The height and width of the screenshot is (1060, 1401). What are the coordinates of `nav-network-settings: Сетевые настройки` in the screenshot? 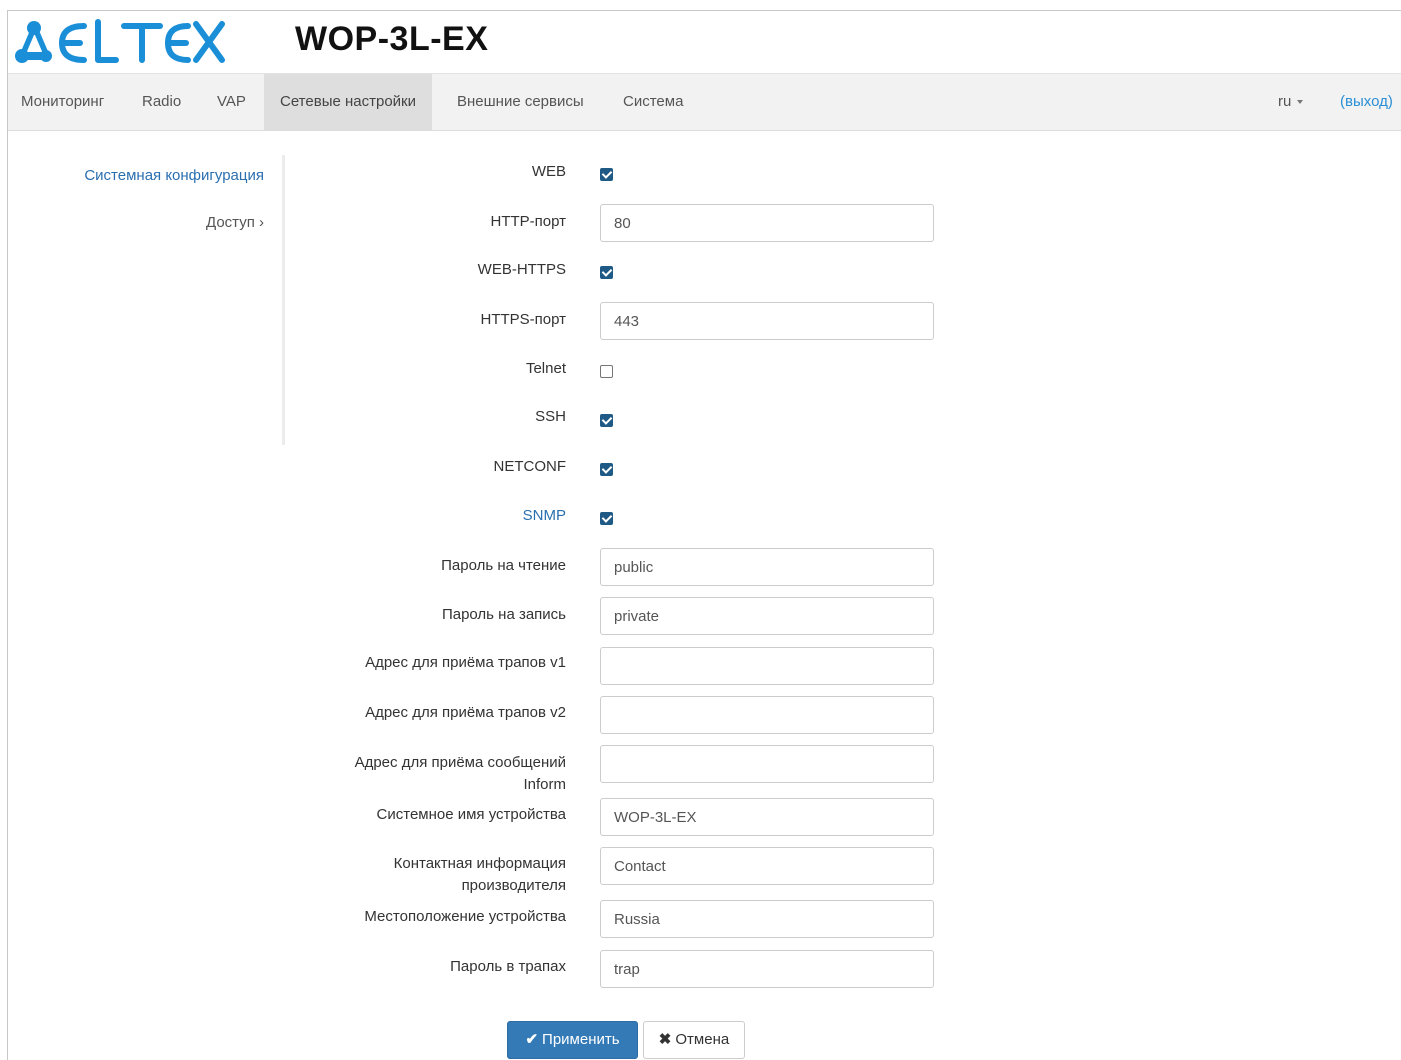 It's located at (348, 102).